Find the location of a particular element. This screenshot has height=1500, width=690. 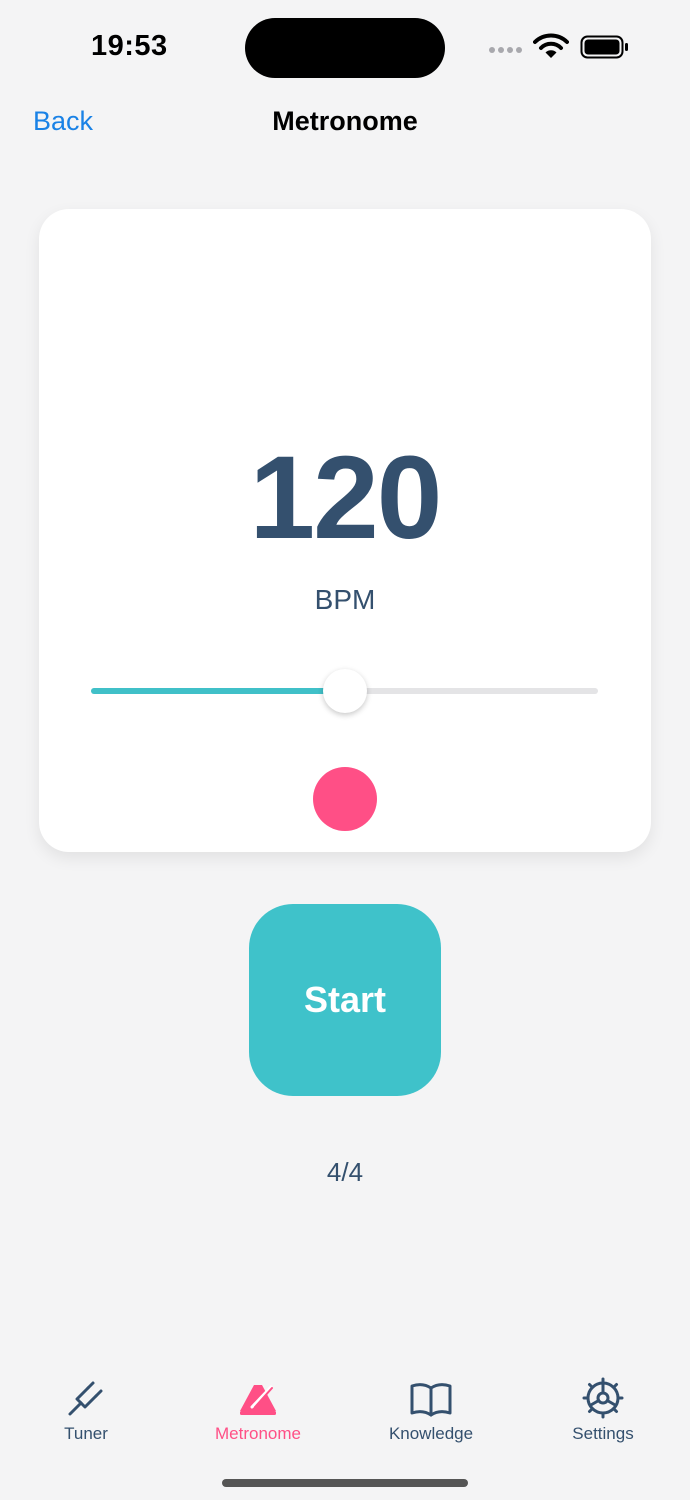

page-title: Metronome is located at coordinates (345, 121).